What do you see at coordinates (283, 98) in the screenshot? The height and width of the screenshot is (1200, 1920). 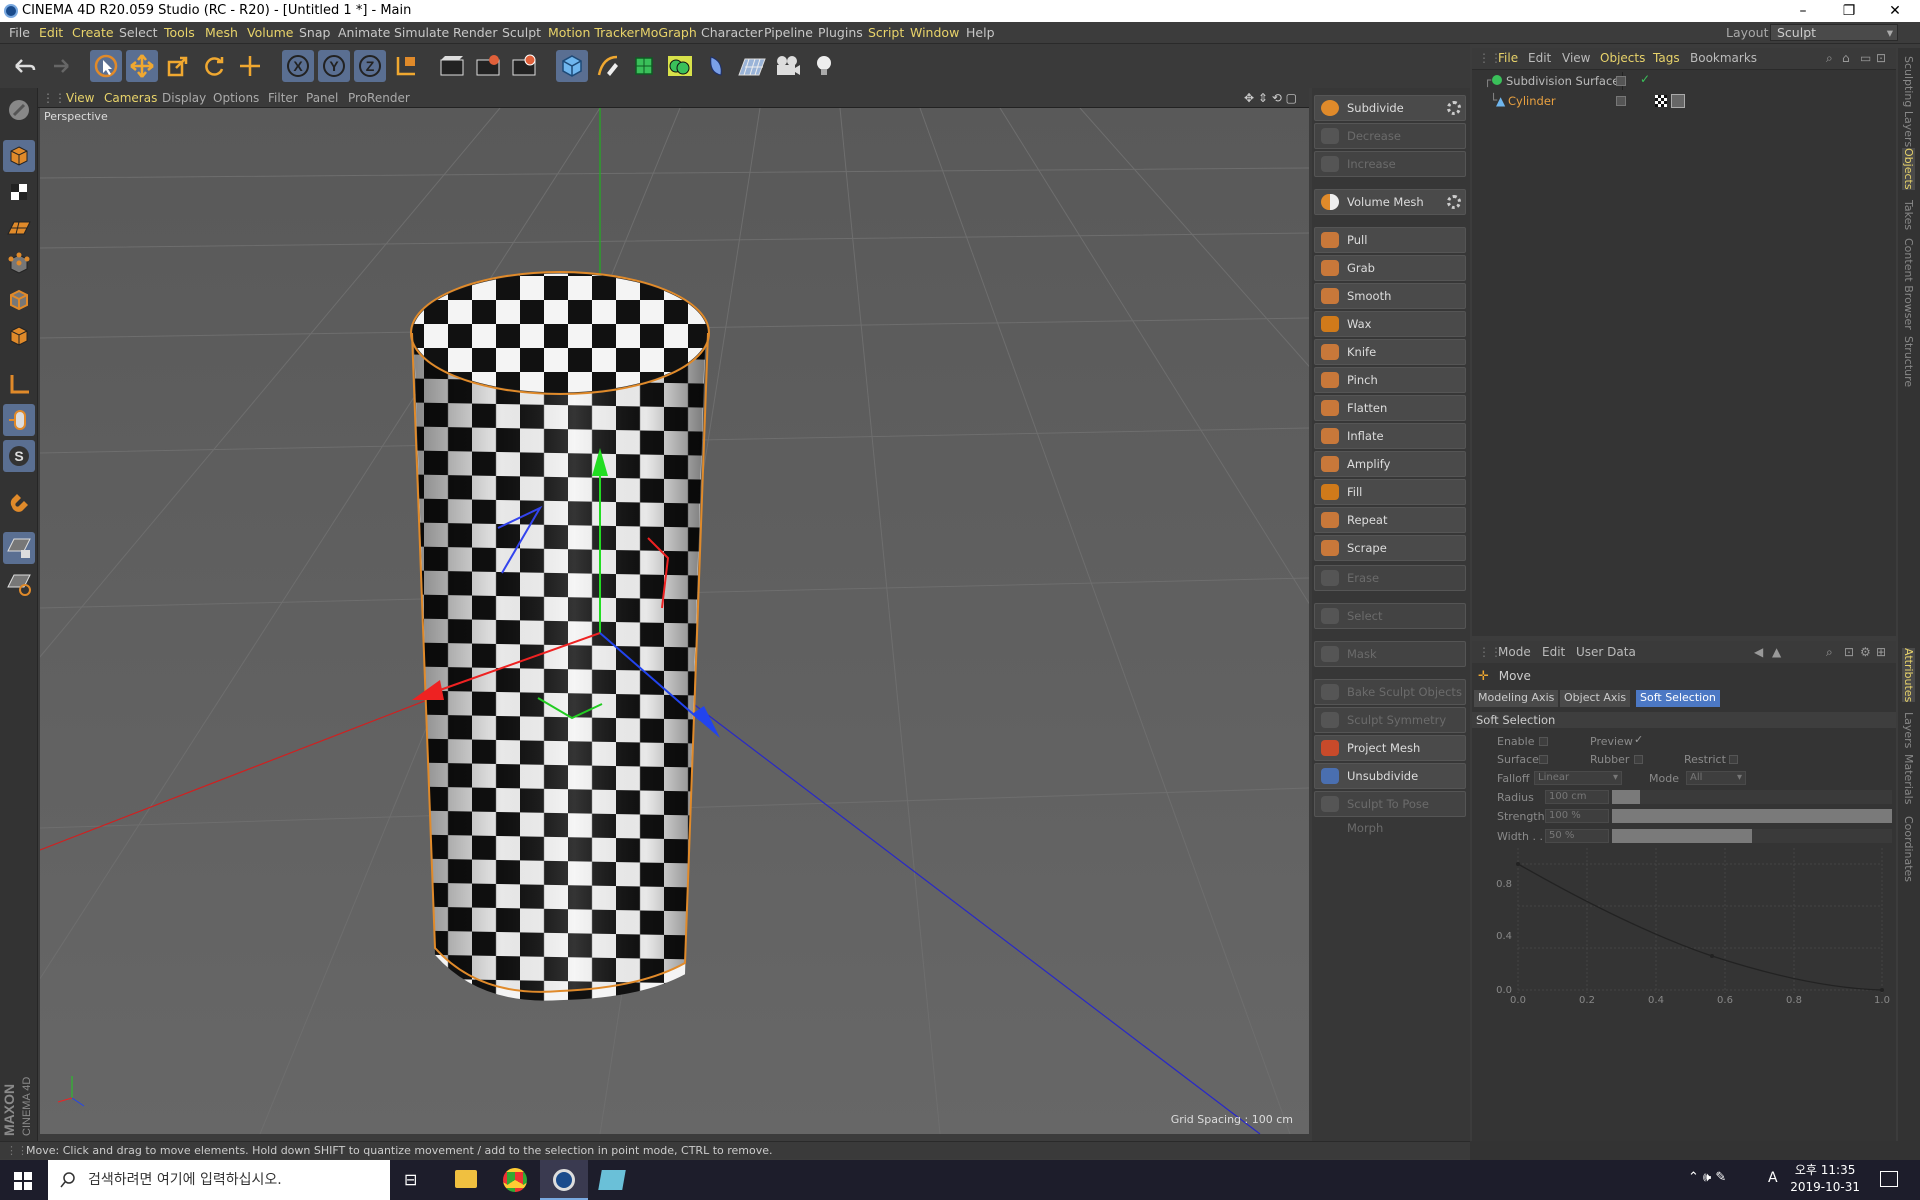 I see `viewport-menu-filter: Filter` at bounding box center [283, 98].